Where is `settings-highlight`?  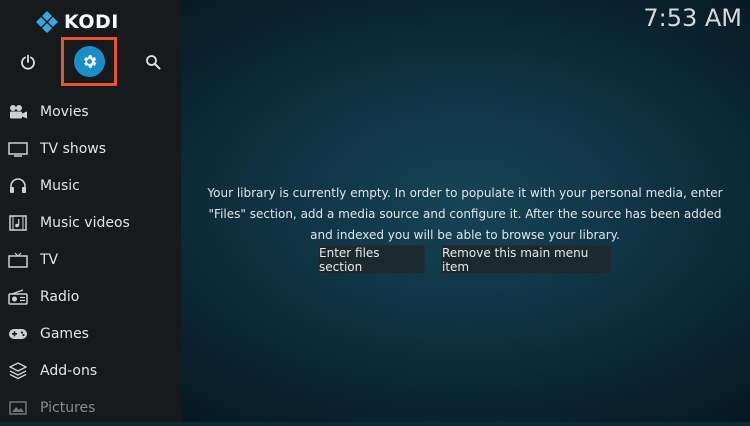
settings-highlight is located at coordinates (89, 61).